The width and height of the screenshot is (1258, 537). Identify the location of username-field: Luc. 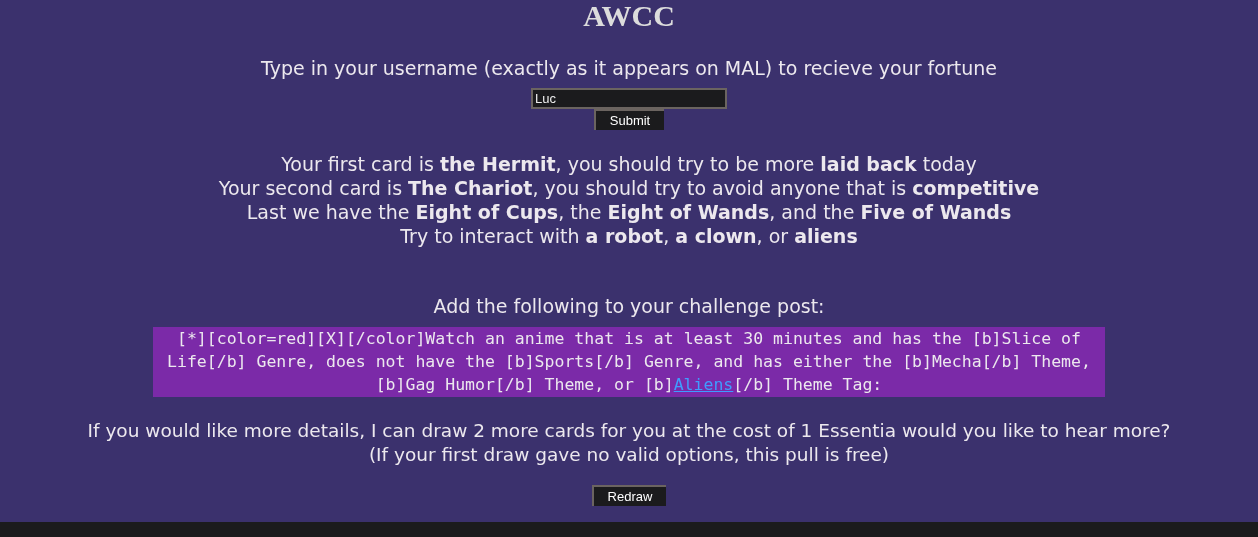
(629, 98).